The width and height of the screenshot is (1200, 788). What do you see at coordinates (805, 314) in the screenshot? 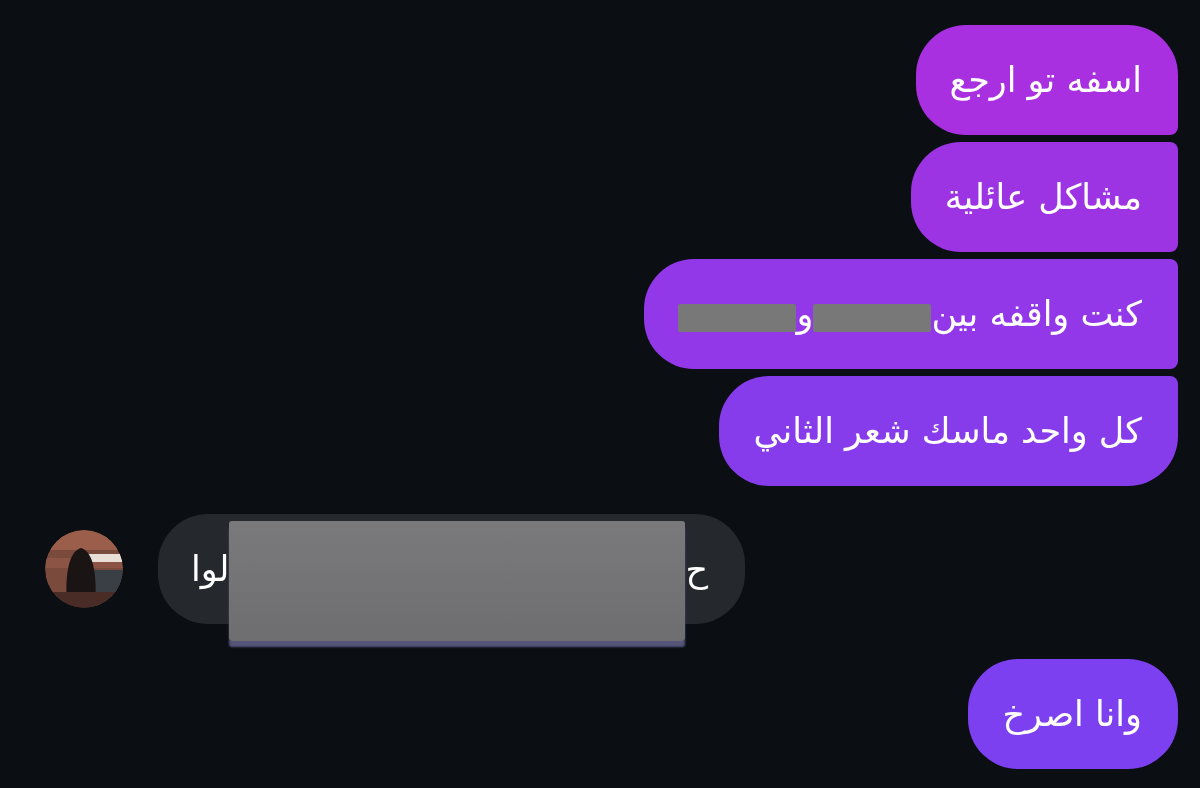
I see `message-text: و` at bounding box center [805, 314].